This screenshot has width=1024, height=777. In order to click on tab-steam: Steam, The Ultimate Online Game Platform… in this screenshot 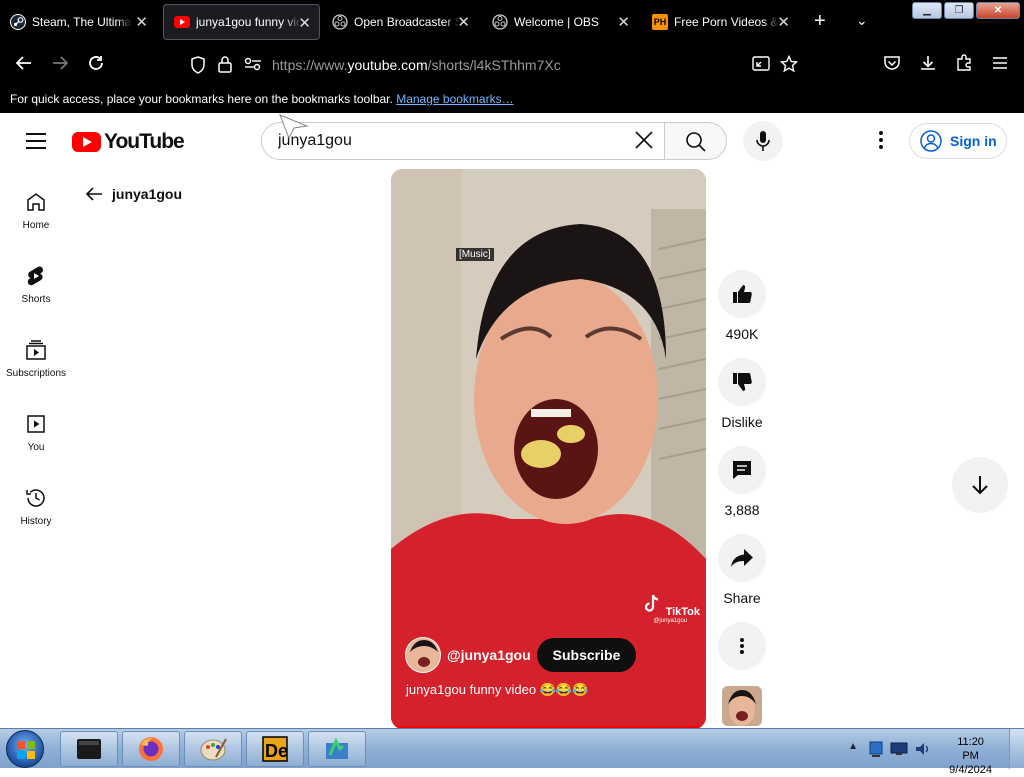, I will do `click(78, 22)`.